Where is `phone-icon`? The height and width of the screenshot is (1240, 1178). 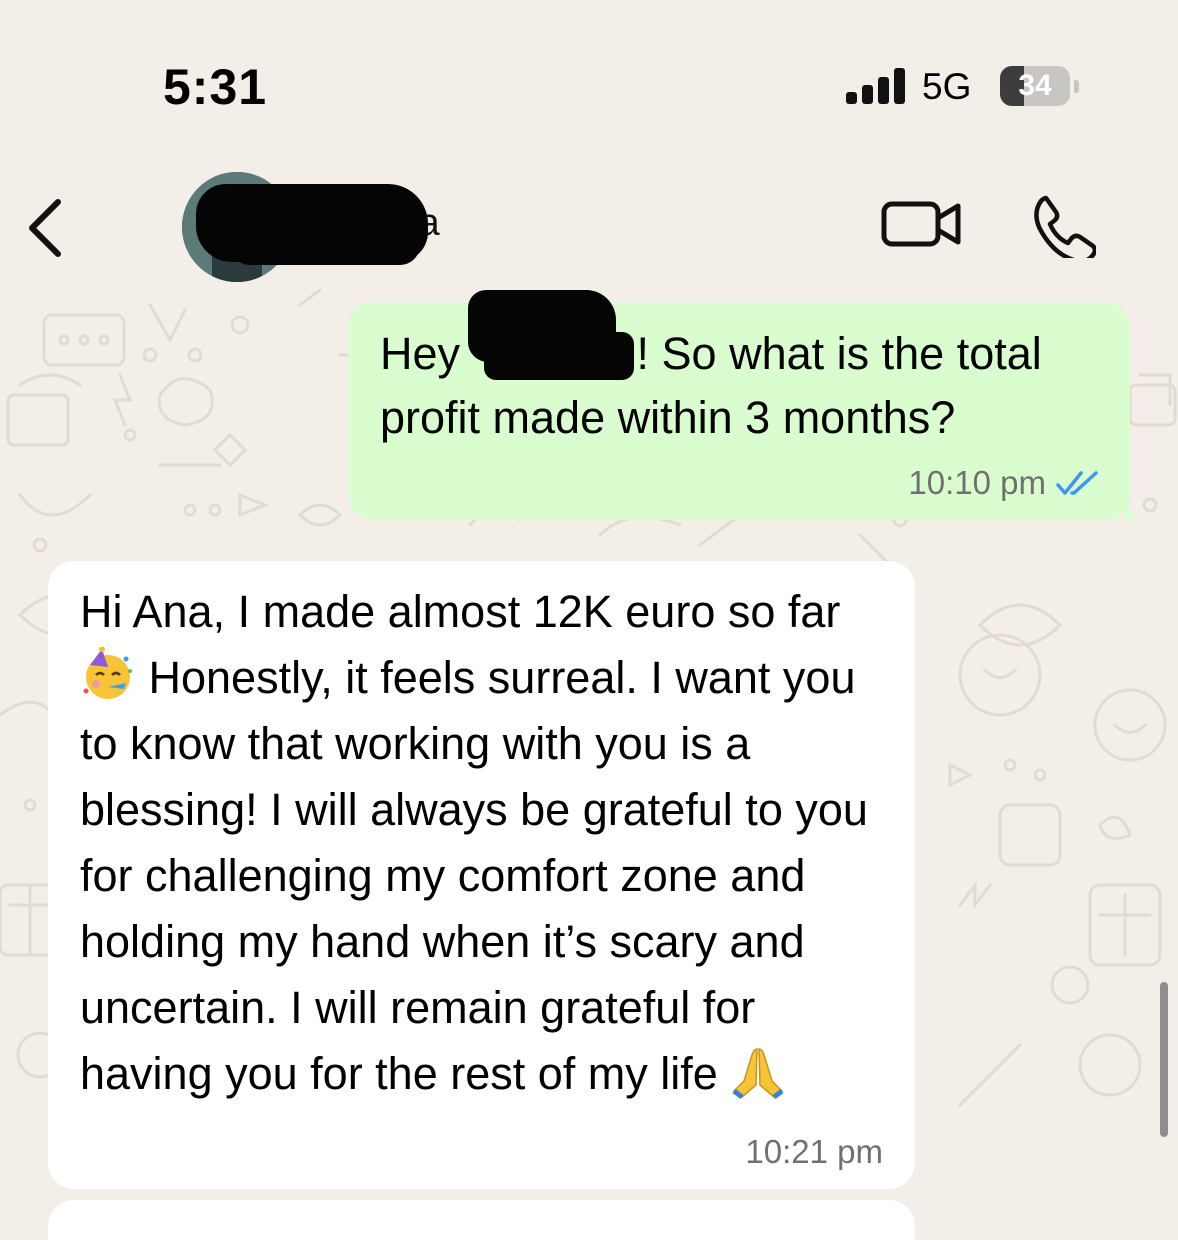
phone-icon is located at coordinates (1063, 225).